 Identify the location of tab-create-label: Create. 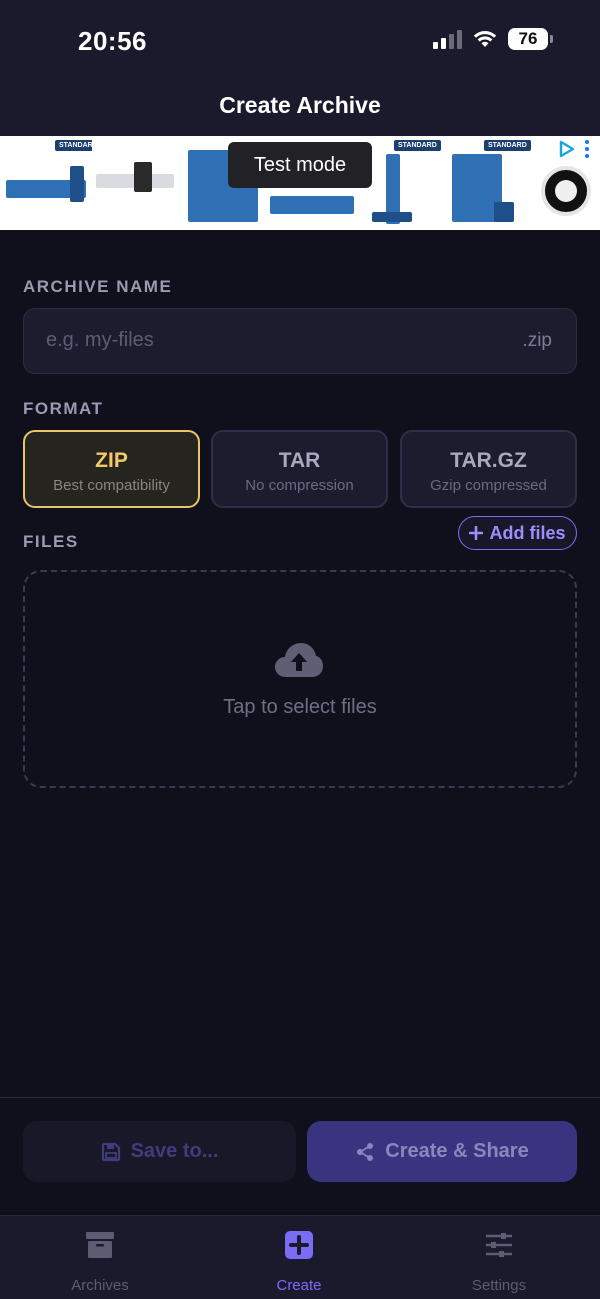
(299, 1285).